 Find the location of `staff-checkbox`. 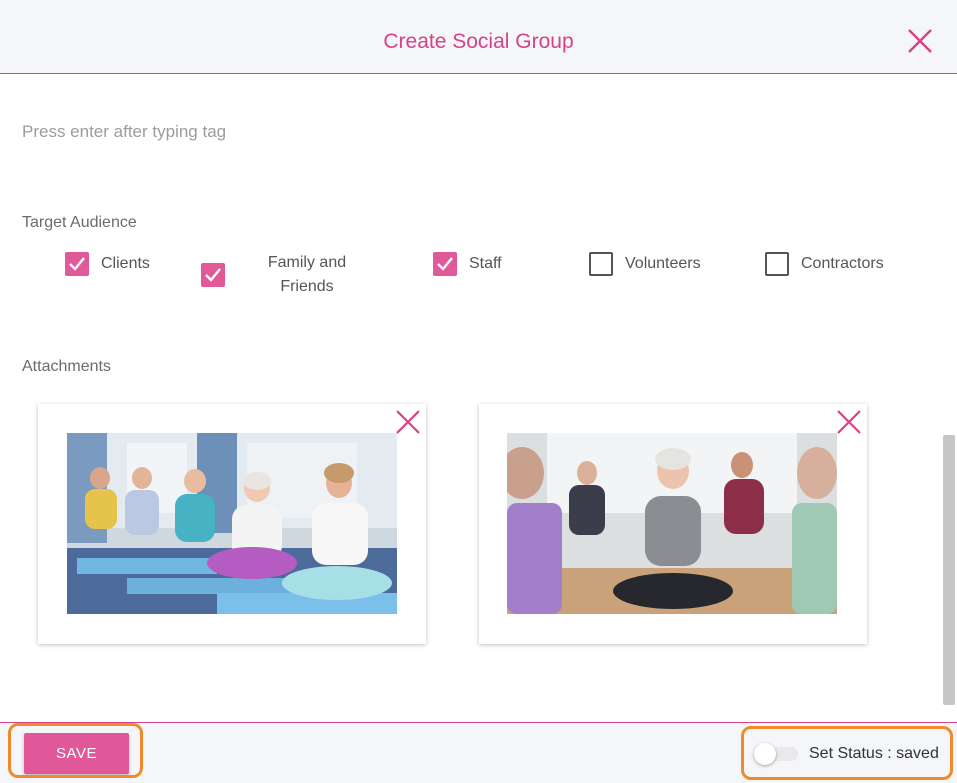

staff-checkbox is located at coordinates (445, 264).